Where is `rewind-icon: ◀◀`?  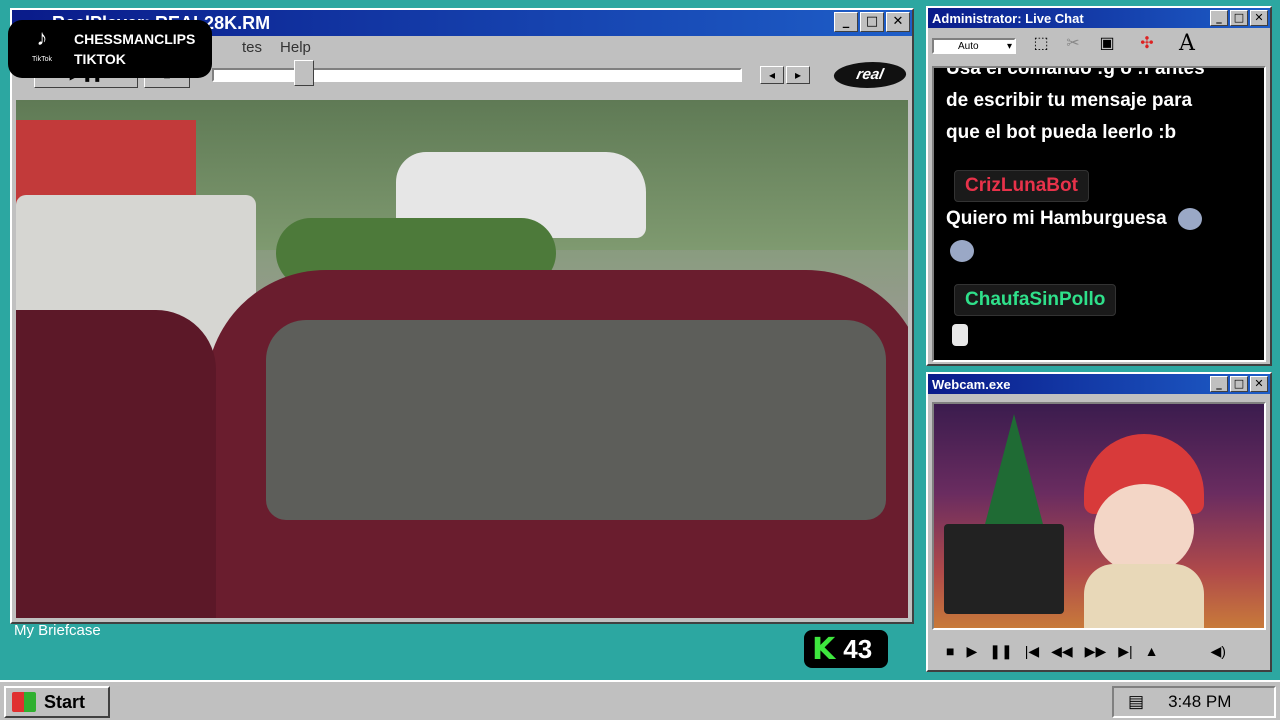
rewind-icon: ◀◀ is located at coordinates (1062, 651).